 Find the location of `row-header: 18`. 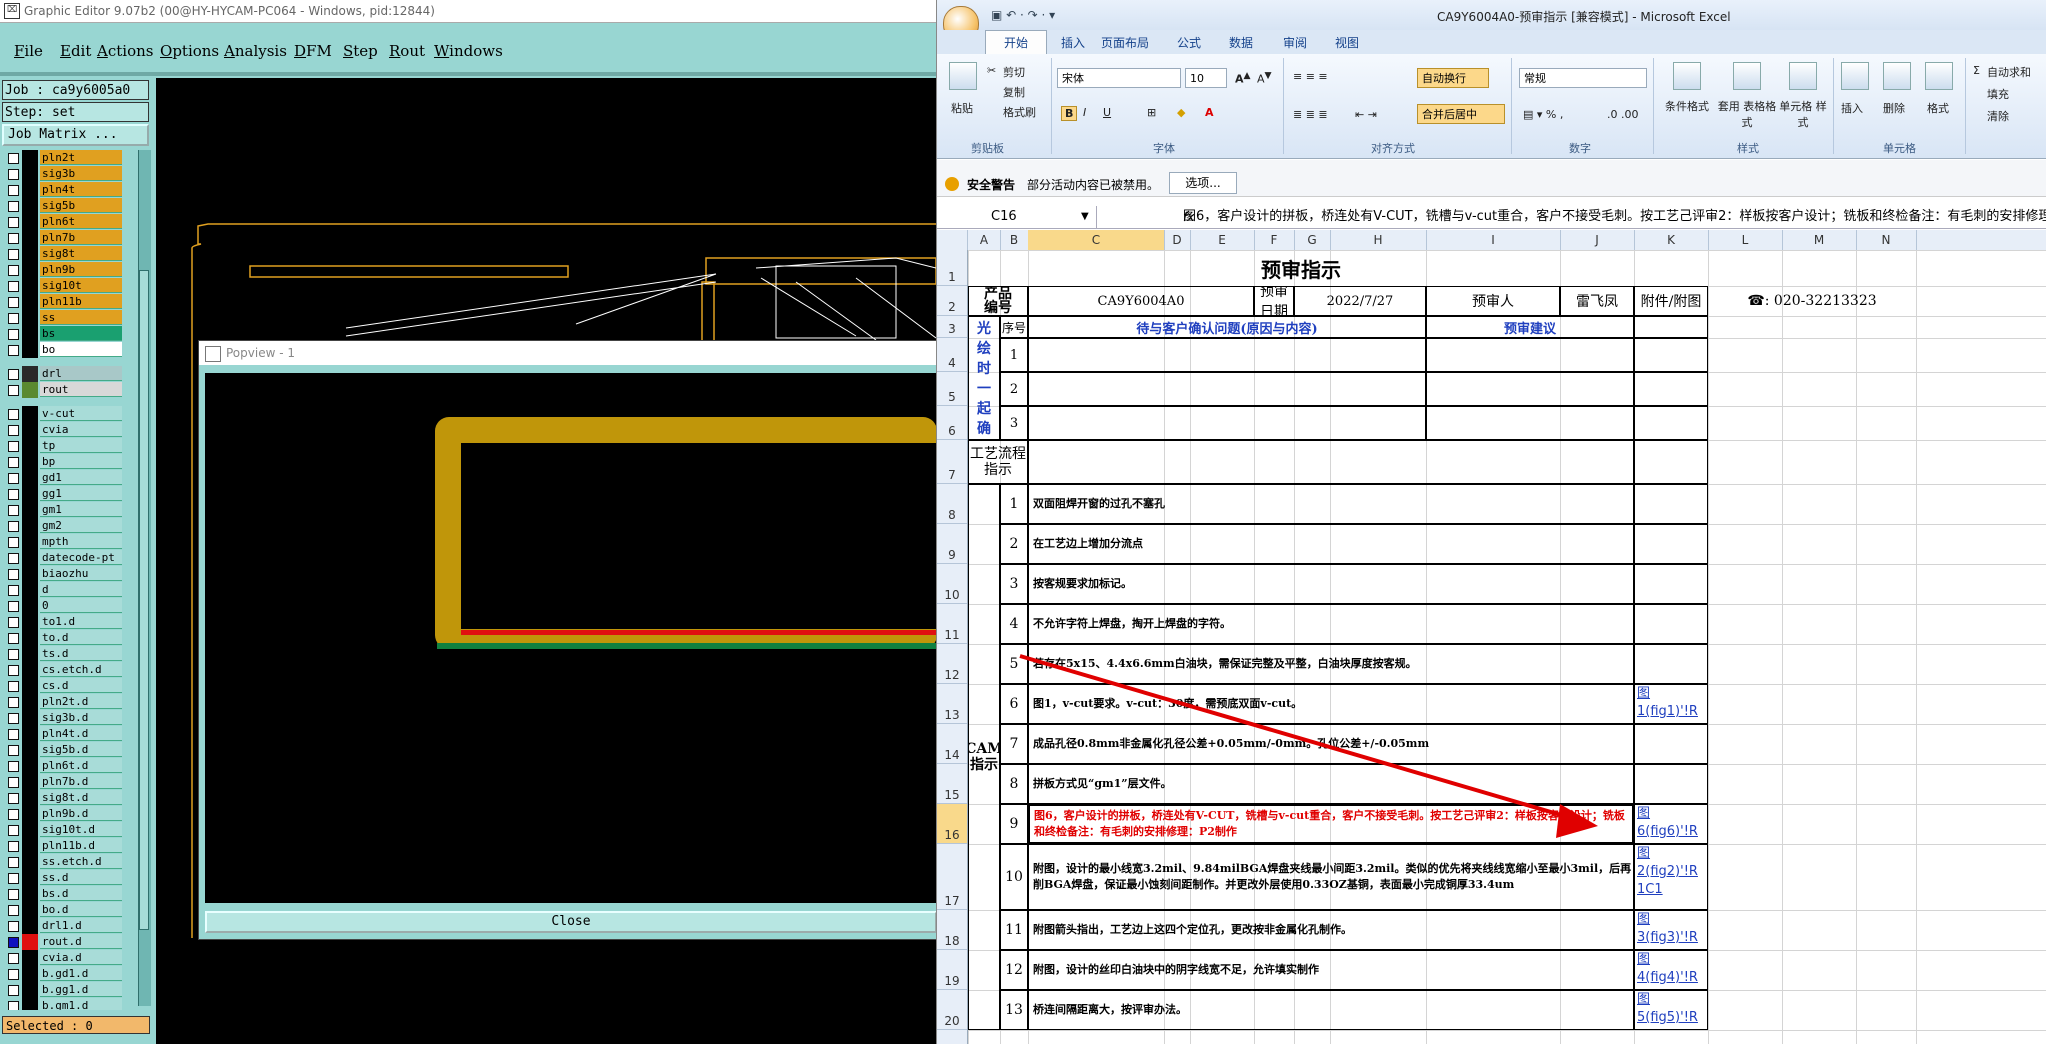

row-header: 18 is located at coordinates (952, 930).